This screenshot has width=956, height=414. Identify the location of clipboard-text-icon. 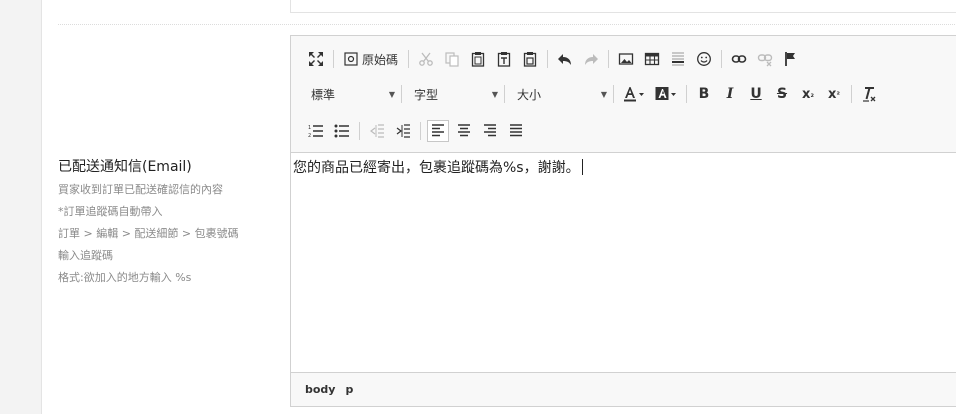
(504, 59).